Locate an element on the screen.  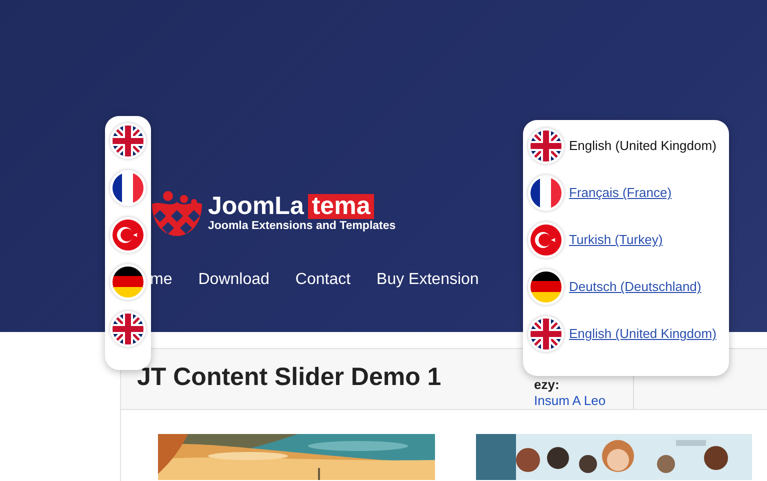
nav-link: me is located at coordinates (161, 280).